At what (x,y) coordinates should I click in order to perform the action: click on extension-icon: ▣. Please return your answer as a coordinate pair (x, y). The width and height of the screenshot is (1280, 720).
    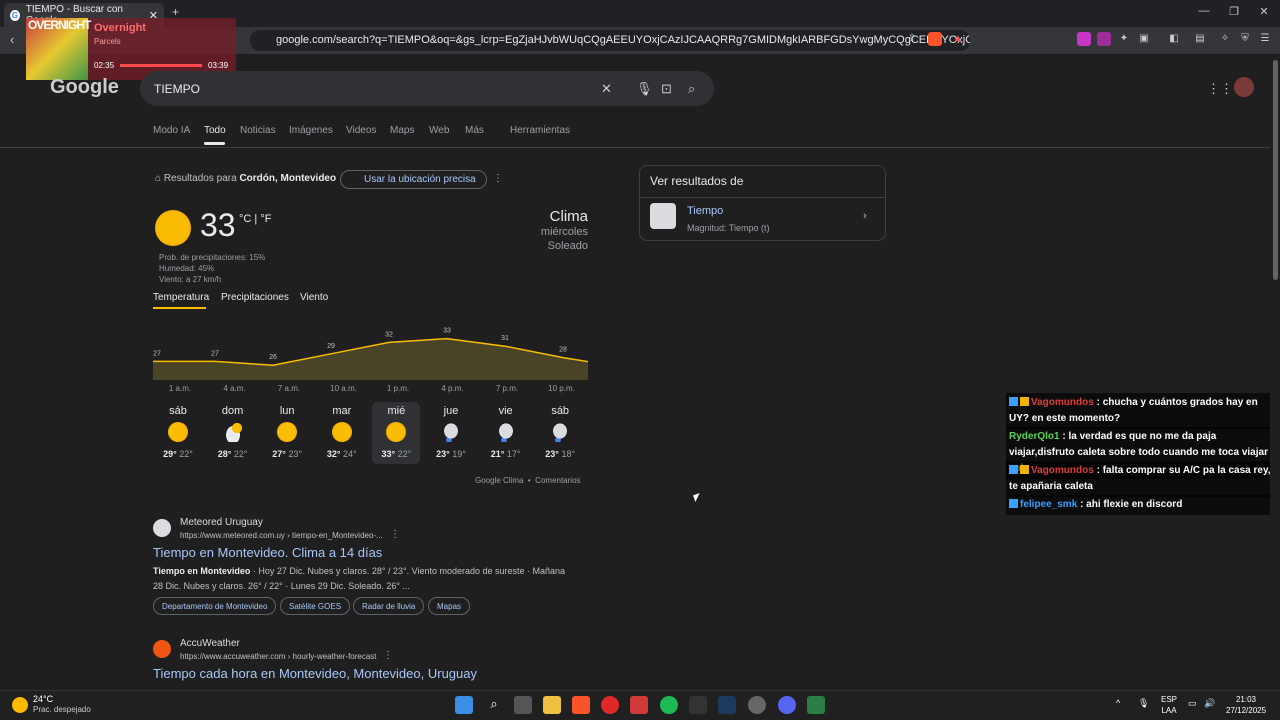
    Looking at the image, I should click on (1144, 39).